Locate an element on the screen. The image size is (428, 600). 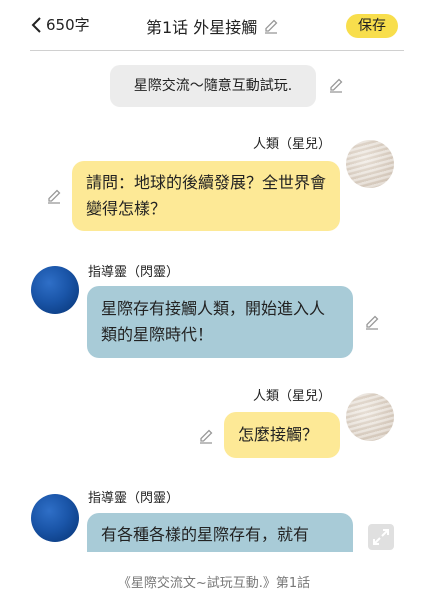
char-count: 650字 is located at coordinates (68, 25).